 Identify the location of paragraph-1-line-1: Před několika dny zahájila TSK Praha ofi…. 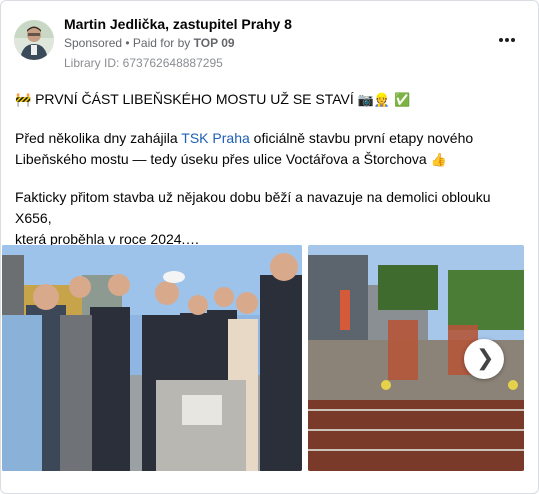
(244, 138).